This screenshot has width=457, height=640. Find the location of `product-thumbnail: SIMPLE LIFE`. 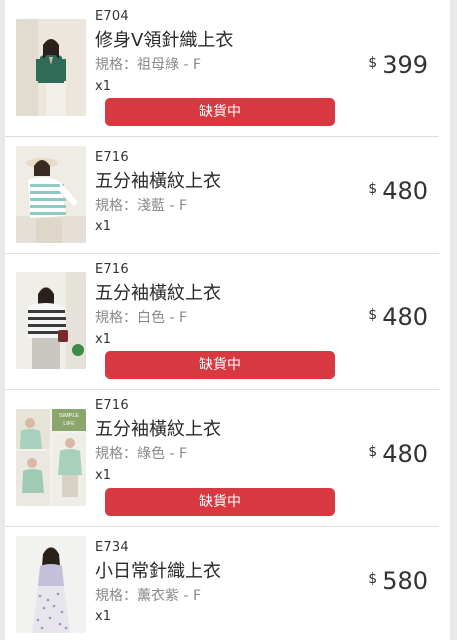

product-thumbnail: SIMPLE LIFE is located at coordinates (51, 457).